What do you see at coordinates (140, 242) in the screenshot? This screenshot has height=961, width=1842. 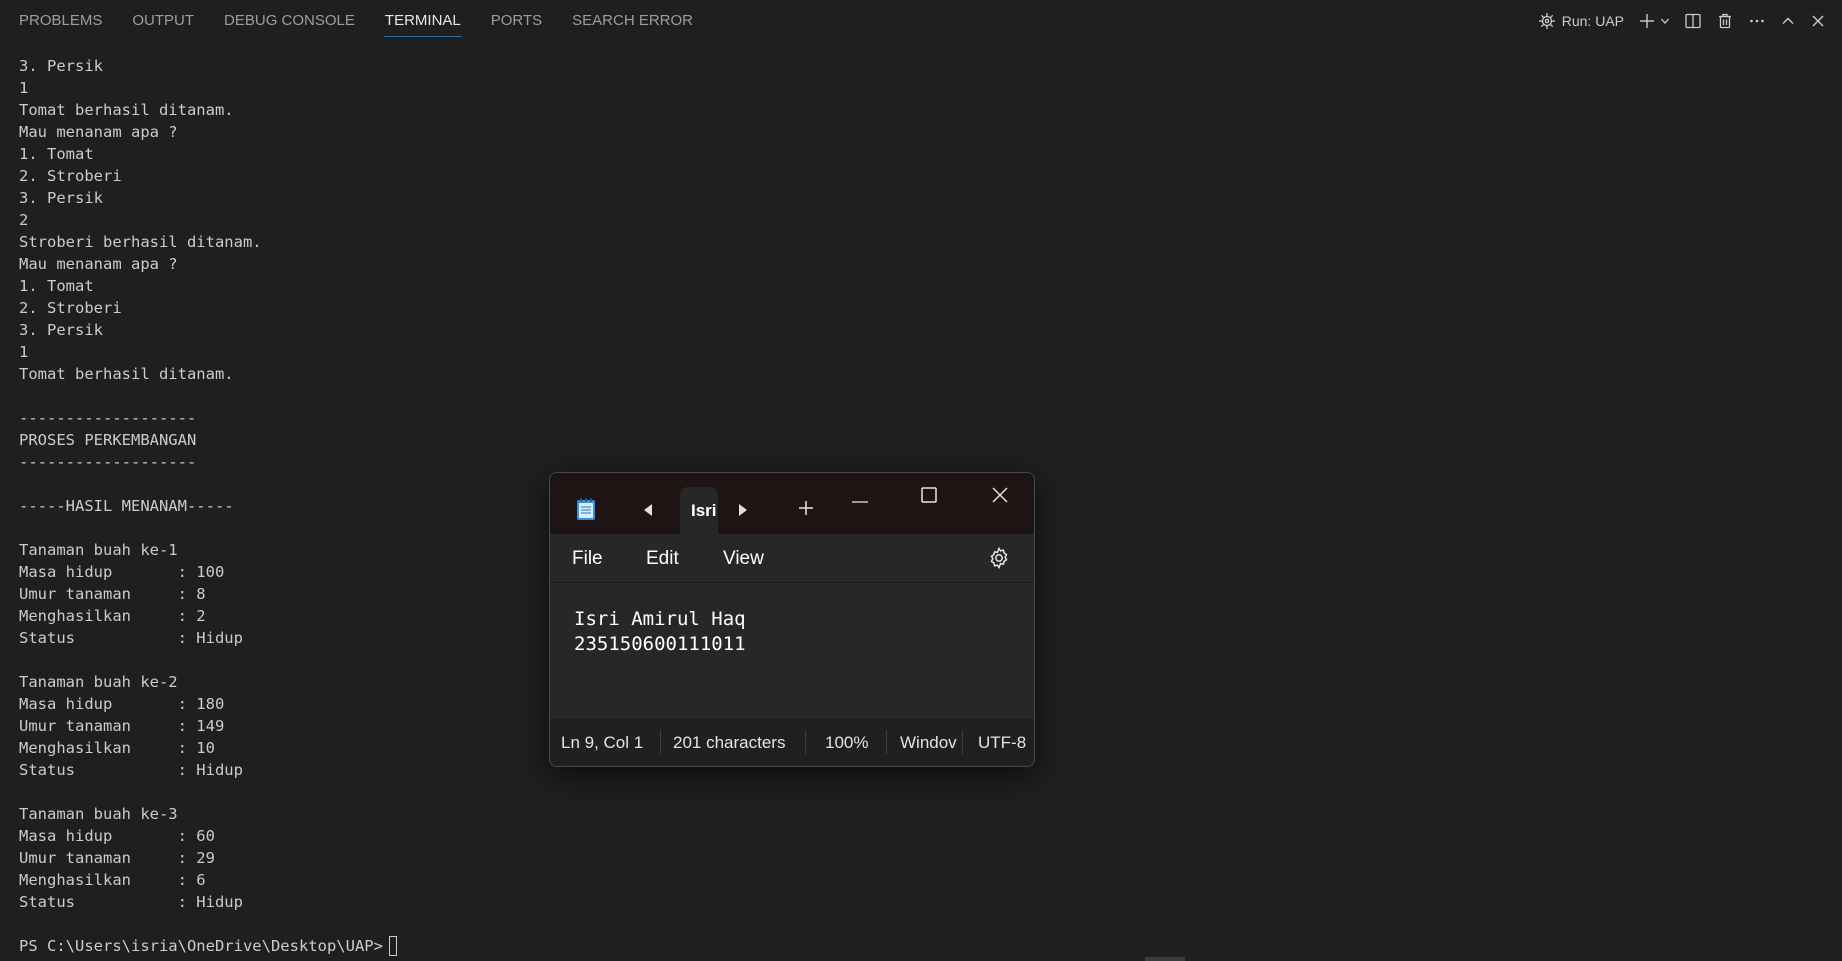 I see `terminal-line: Stroberi berhasil ditanam.` at bounding box center [140, 242].